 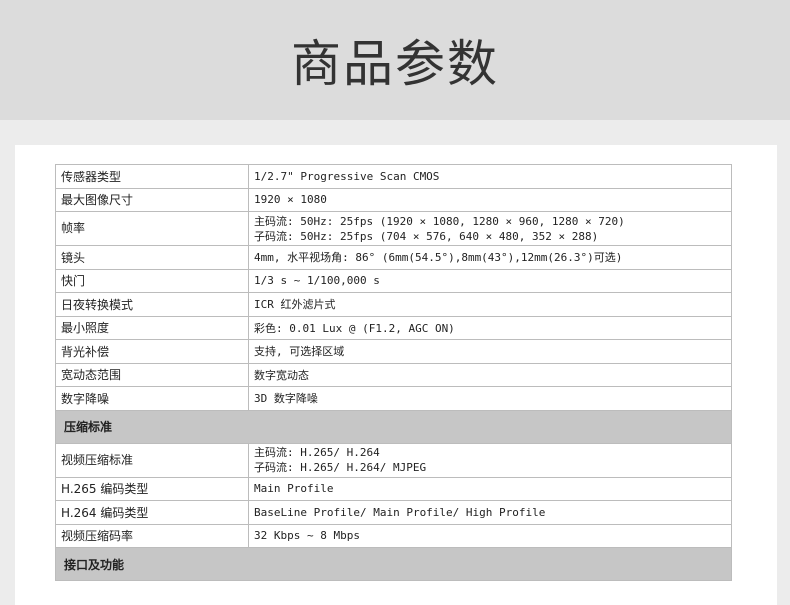 I want to click on row-label: 视频压缩码率, so click(x=152, y=535).